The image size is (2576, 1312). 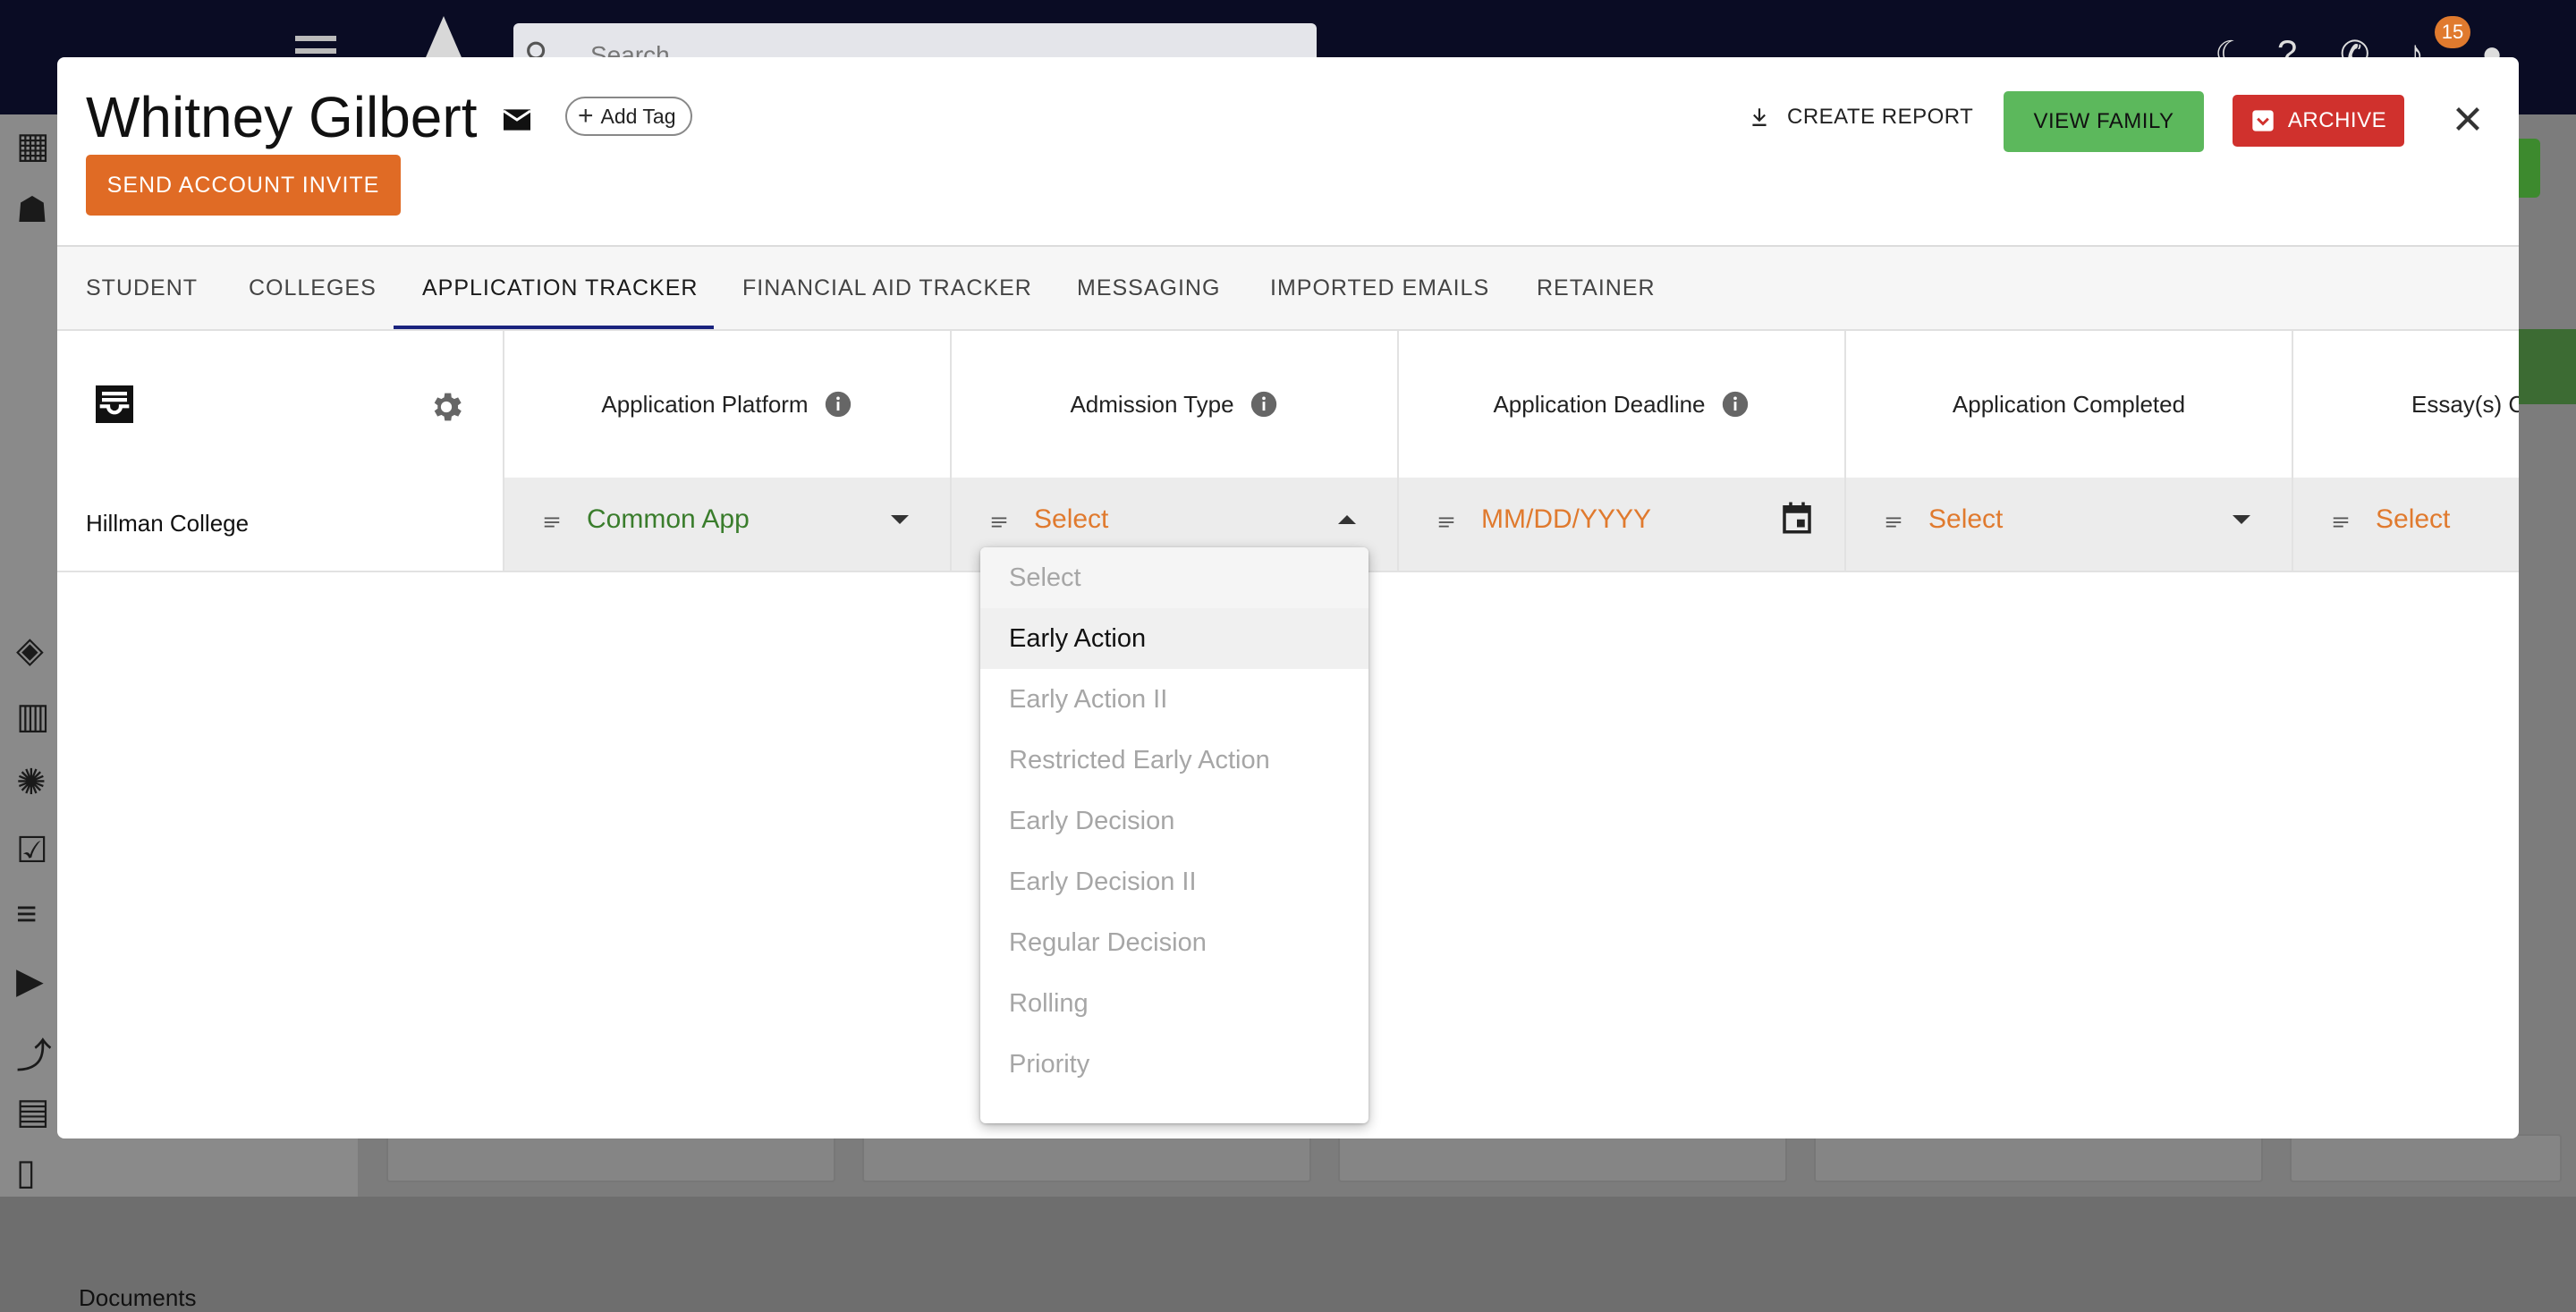 What do you see at coordinates (1174, 638) in the screenshot?
I see `dropdown-option-early-action: Early Action` at bounding box center [1174, 638].